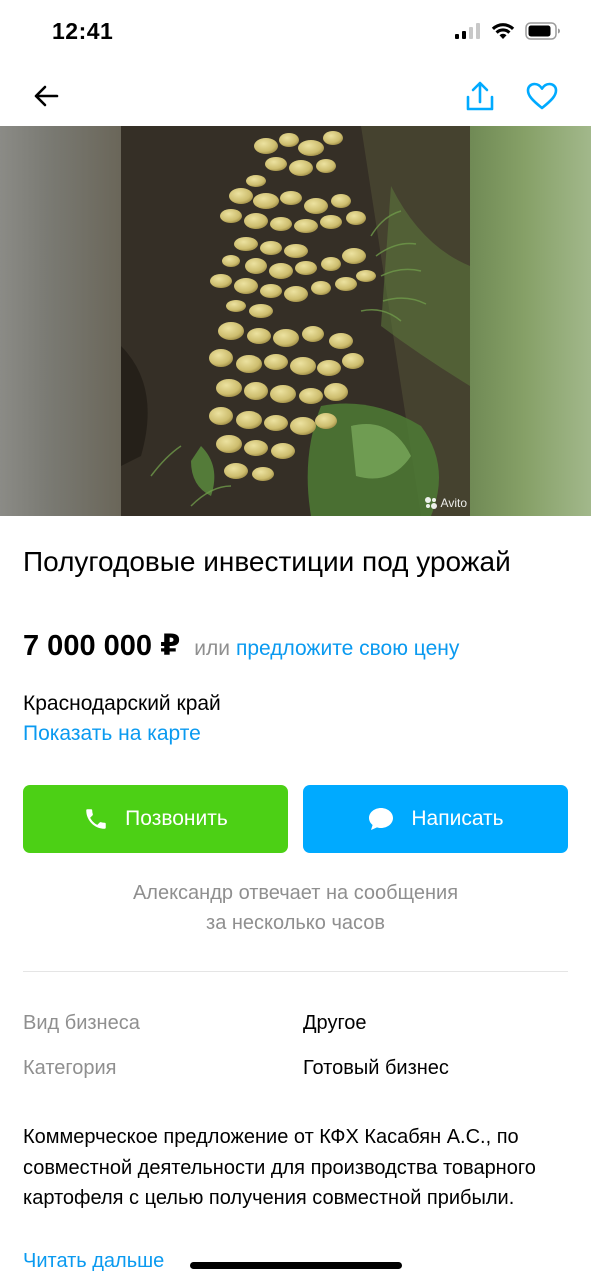 This screenshot has width=591, height=1280. I want to click on status-icons, so click(508, 31).